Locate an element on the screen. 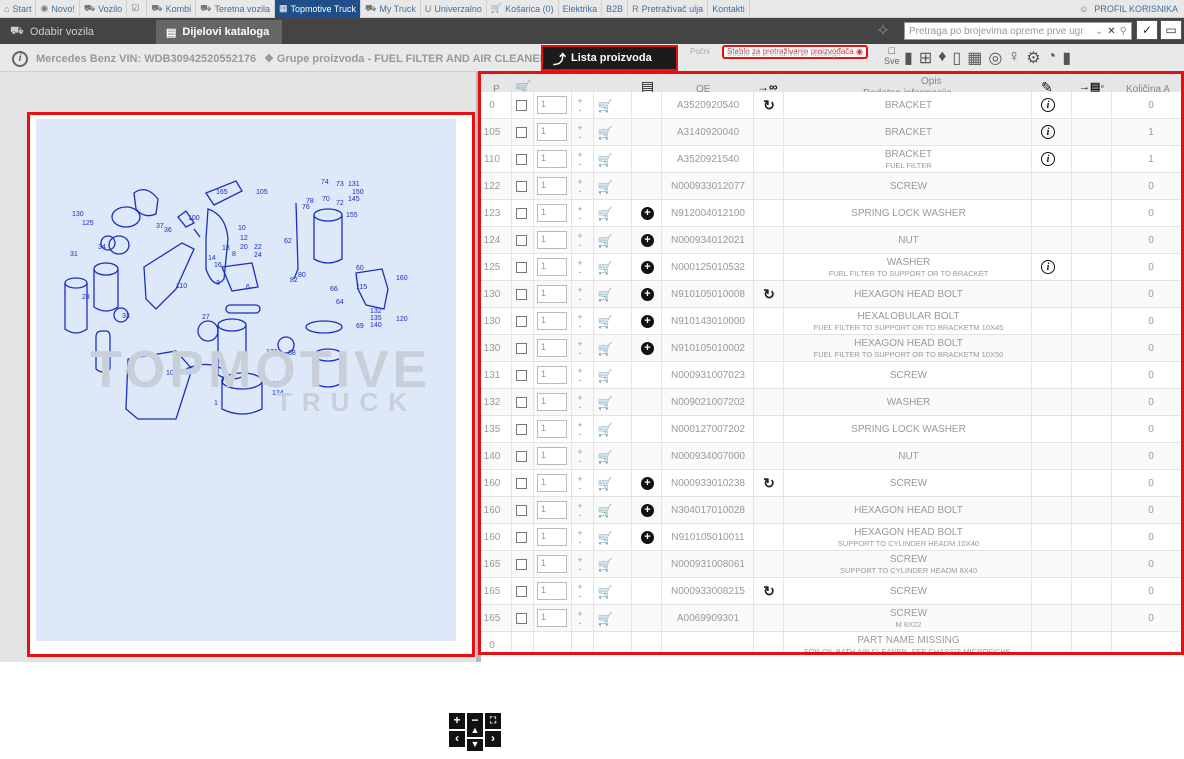 This screenshot has height=759, width=1184. diagram-callout: 27 is located at coordinates (206, 317).